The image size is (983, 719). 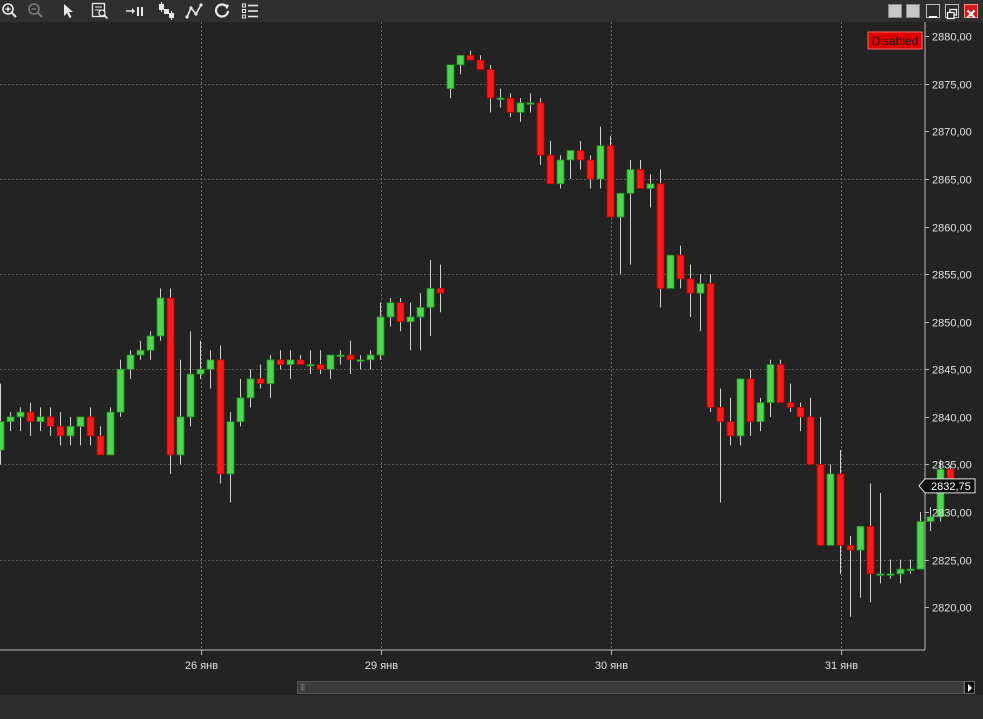 I want to click on price-tick-label: 2855,00, so click(x=952, y=276).